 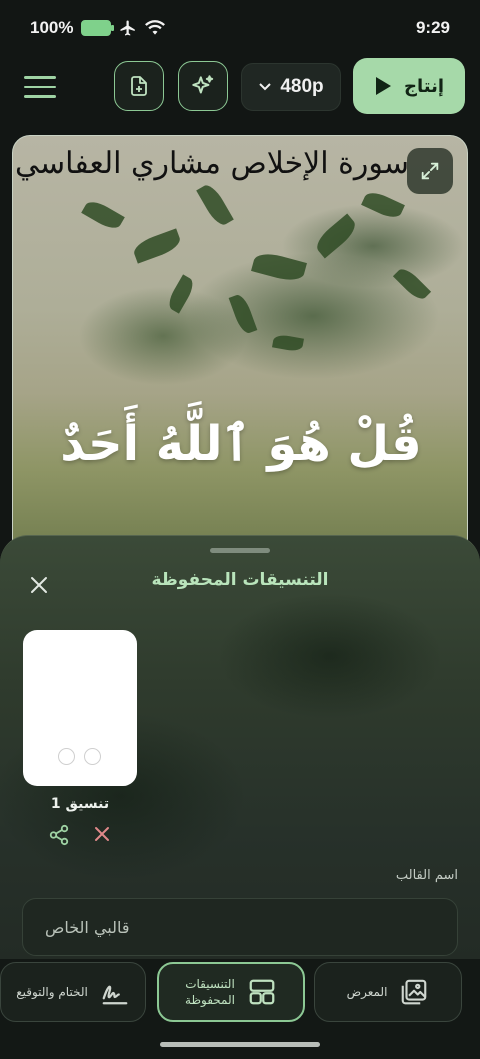 I want to click on add-file-button, so click(x=139, y=86).